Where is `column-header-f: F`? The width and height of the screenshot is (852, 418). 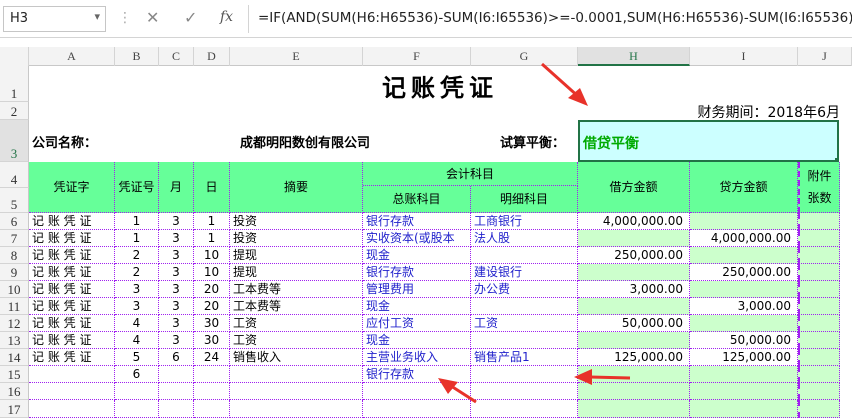
column-header-f: F is located at coordinates (417, 56).